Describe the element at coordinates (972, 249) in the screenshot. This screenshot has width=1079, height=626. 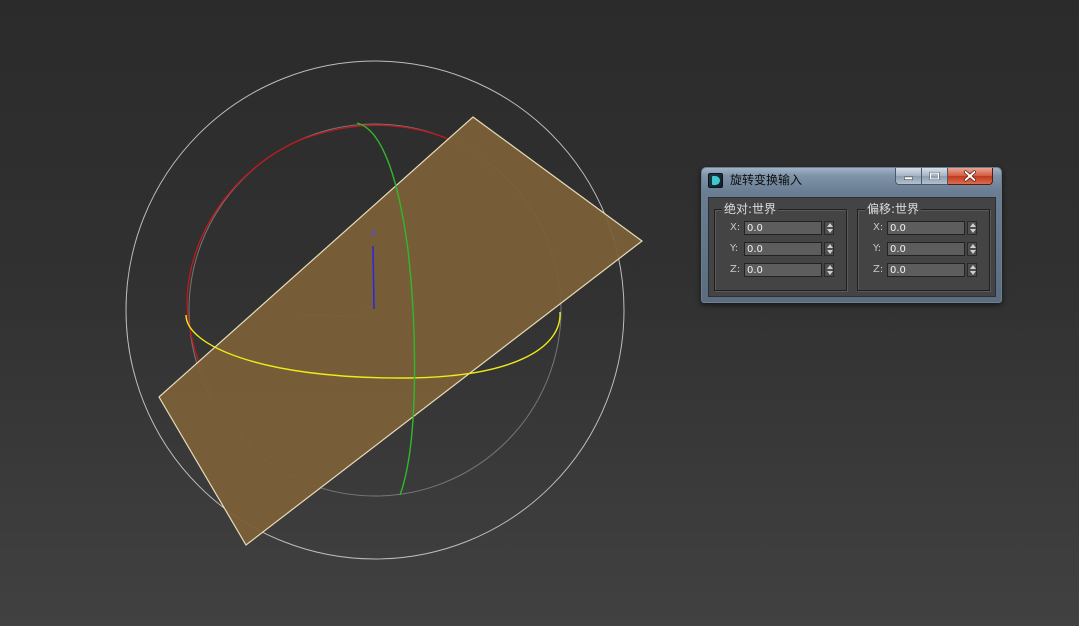
I see `offset-y-spinner` at that location.